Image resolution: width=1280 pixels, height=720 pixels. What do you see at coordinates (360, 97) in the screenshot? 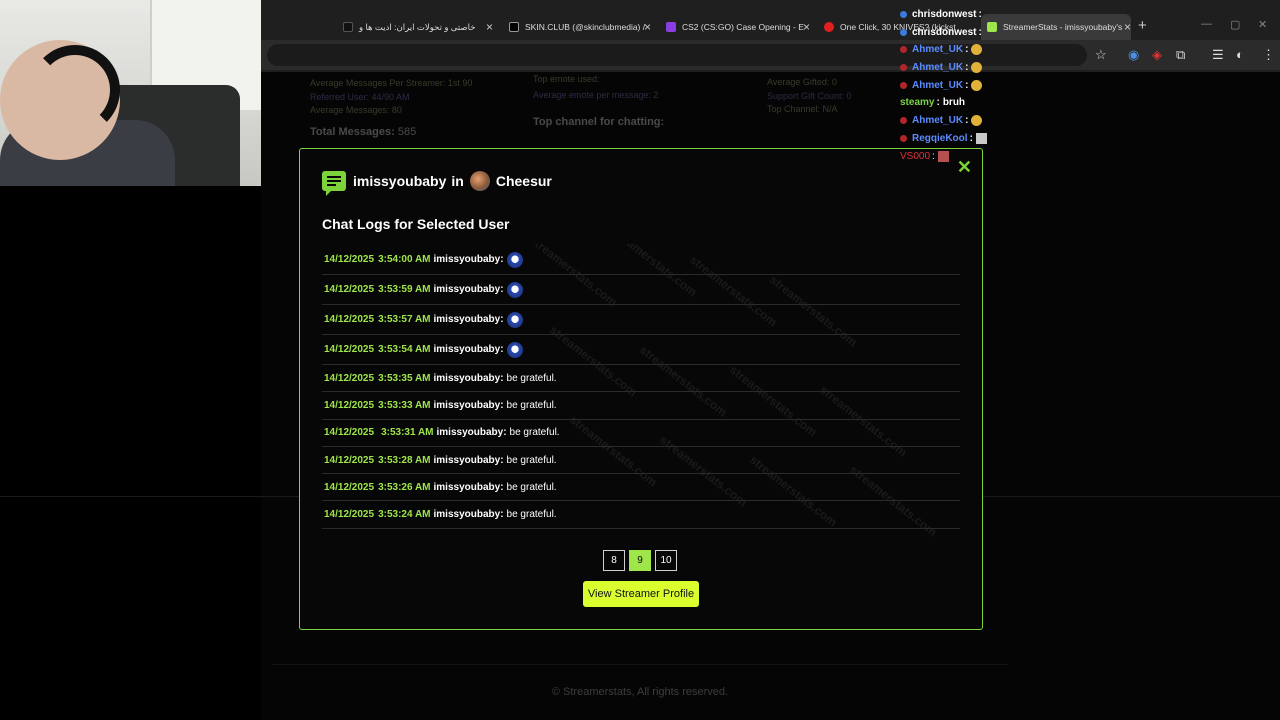
I see `bg-stat: Referred User: 44/90 AM` at bounding box center [360, 97].